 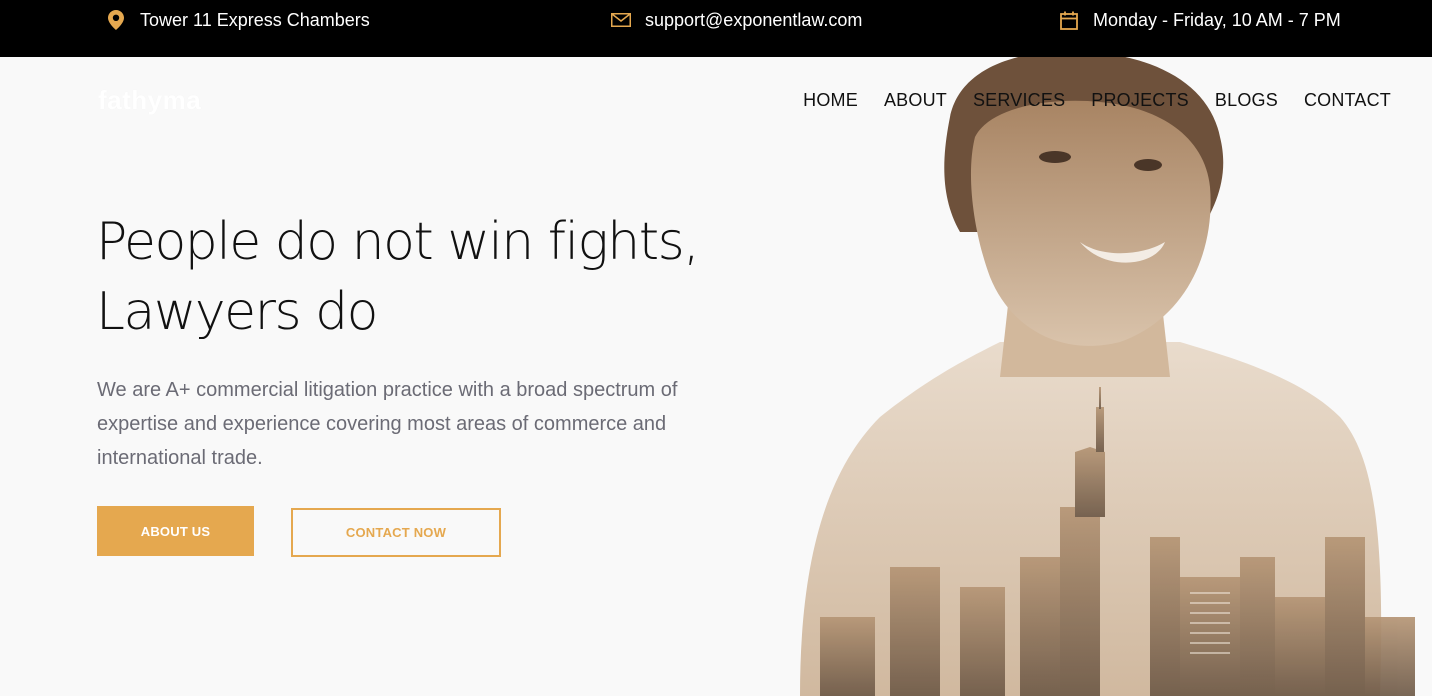 What do you see at coordinates (915, 100) in the screenshot?
I see `nav-about: ABOUT` at bounding box center [915, 100].